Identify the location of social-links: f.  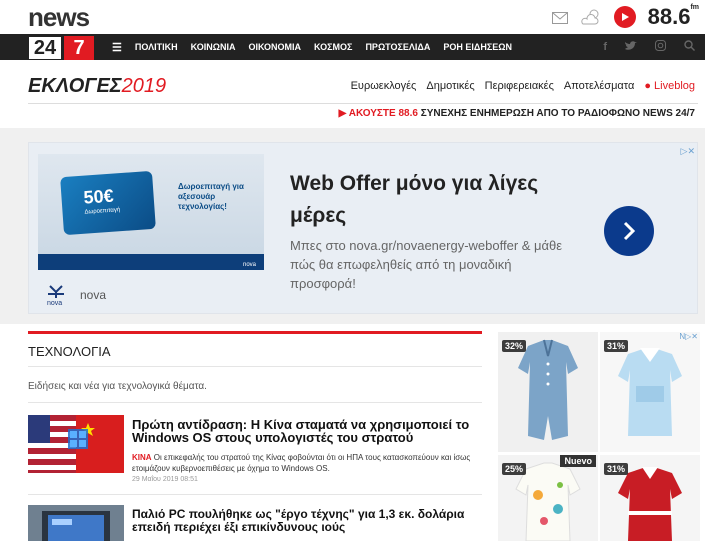
(649, 47).